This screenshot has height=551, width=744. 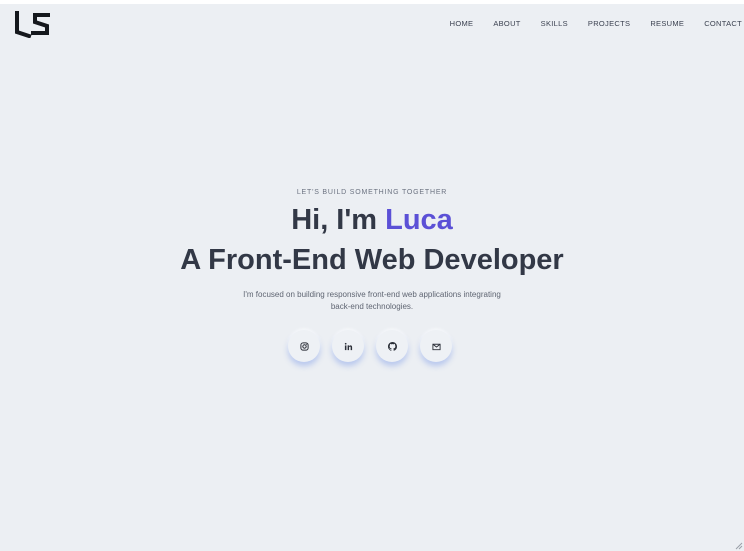 I want to click on nav-contact: CONTACT, so click(x=723, y=24).